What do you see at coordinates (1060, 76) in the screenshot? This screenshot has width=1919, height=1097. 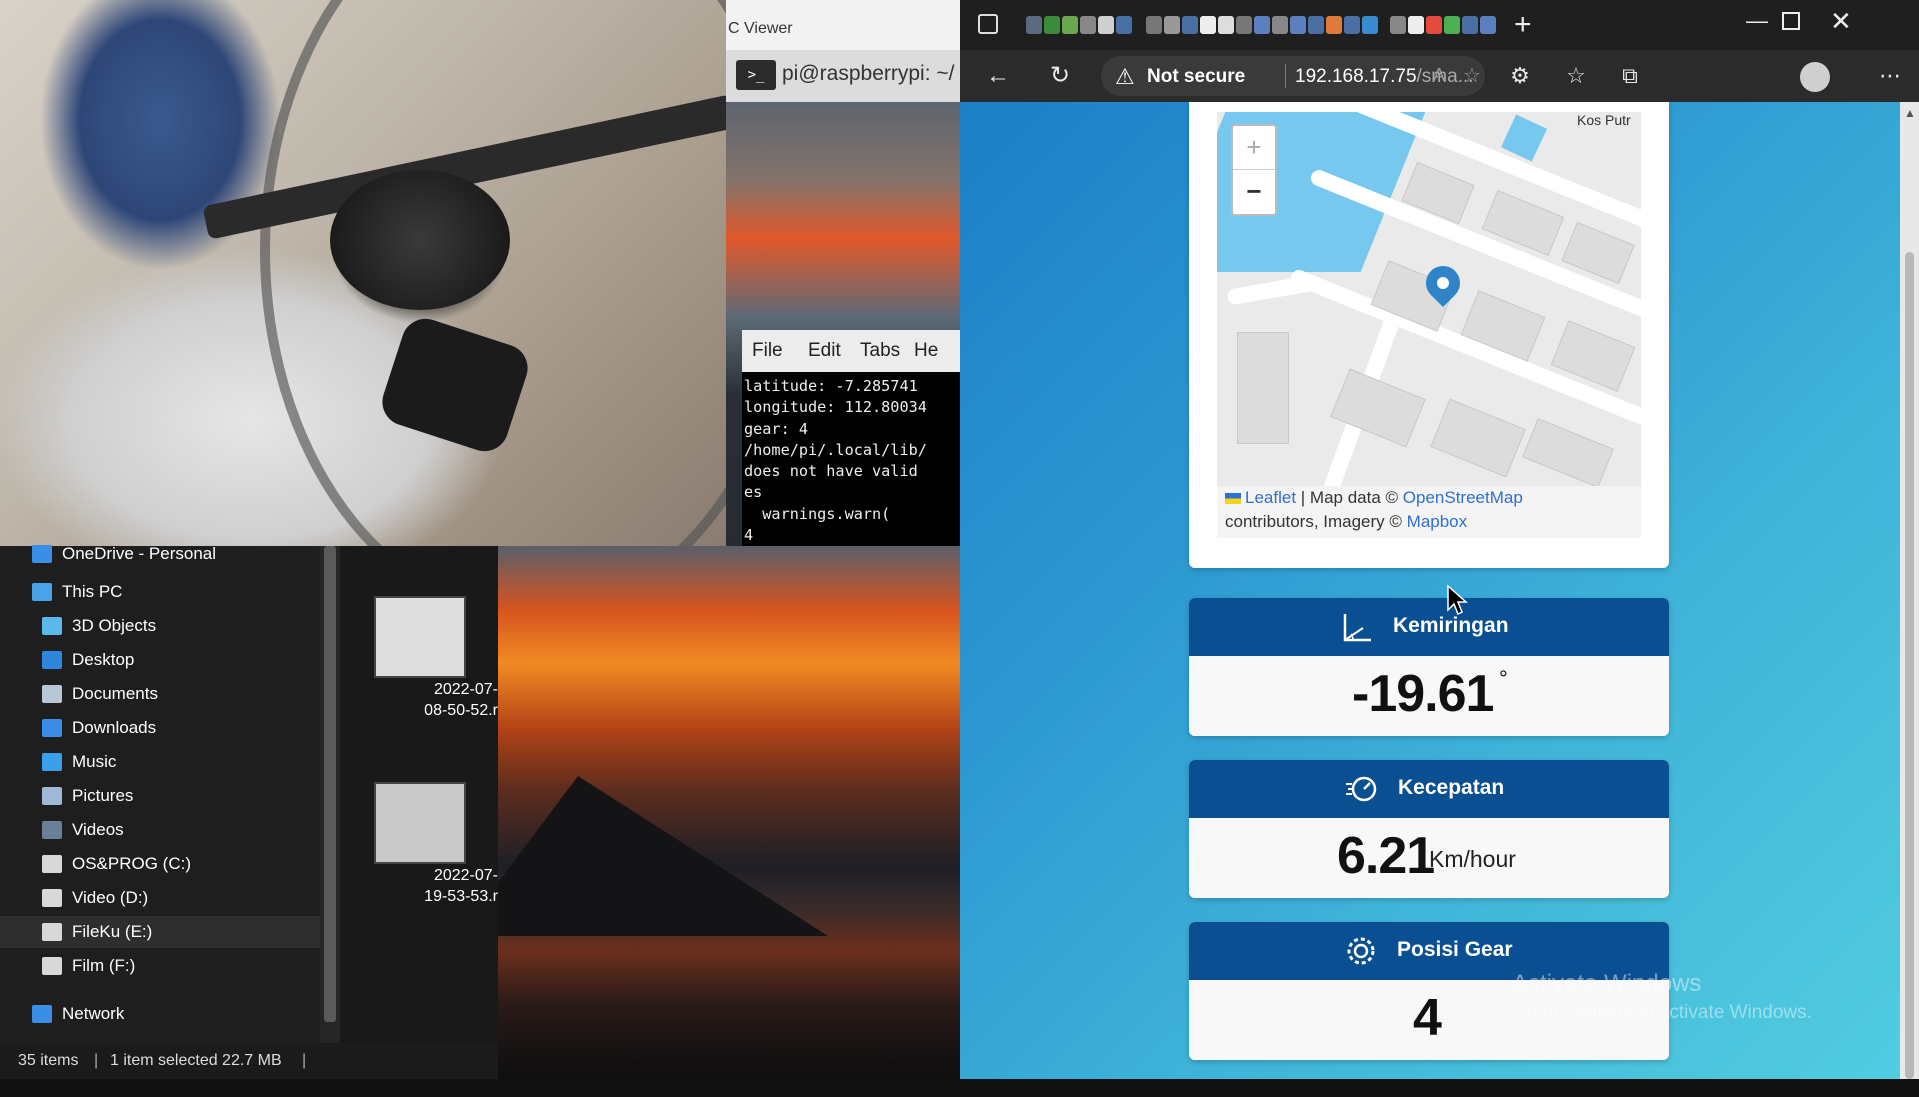 I see `refresh-icon: ↻` at bounding box center [1060, 76].